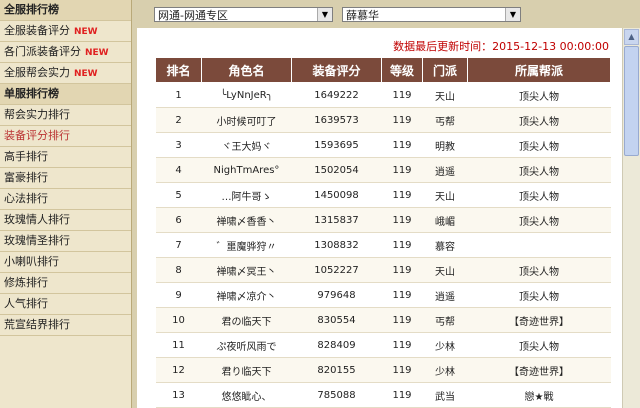 Image resolution: width=640 pixels, height=408 pixels. Describe the element at coordinates (37, 219) in the screenshot. I see `sidebar-item-label: 玫瑰情人排行` at that location.